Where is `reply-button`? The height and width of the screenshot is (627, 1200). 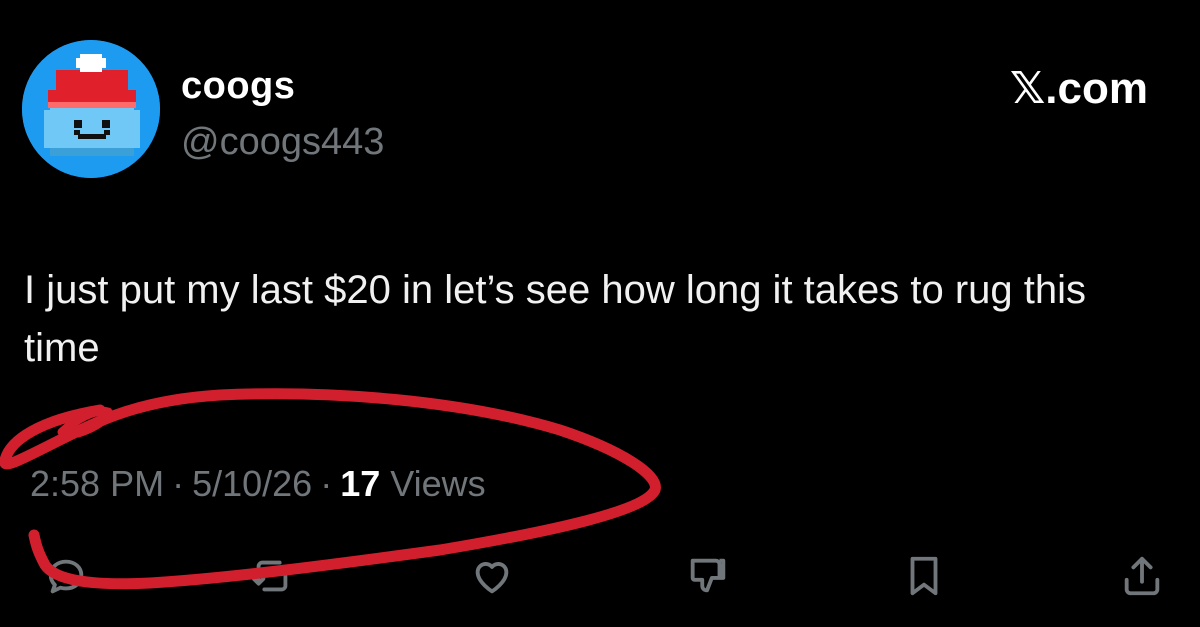
reply-button is located at coordinates (66, 576).